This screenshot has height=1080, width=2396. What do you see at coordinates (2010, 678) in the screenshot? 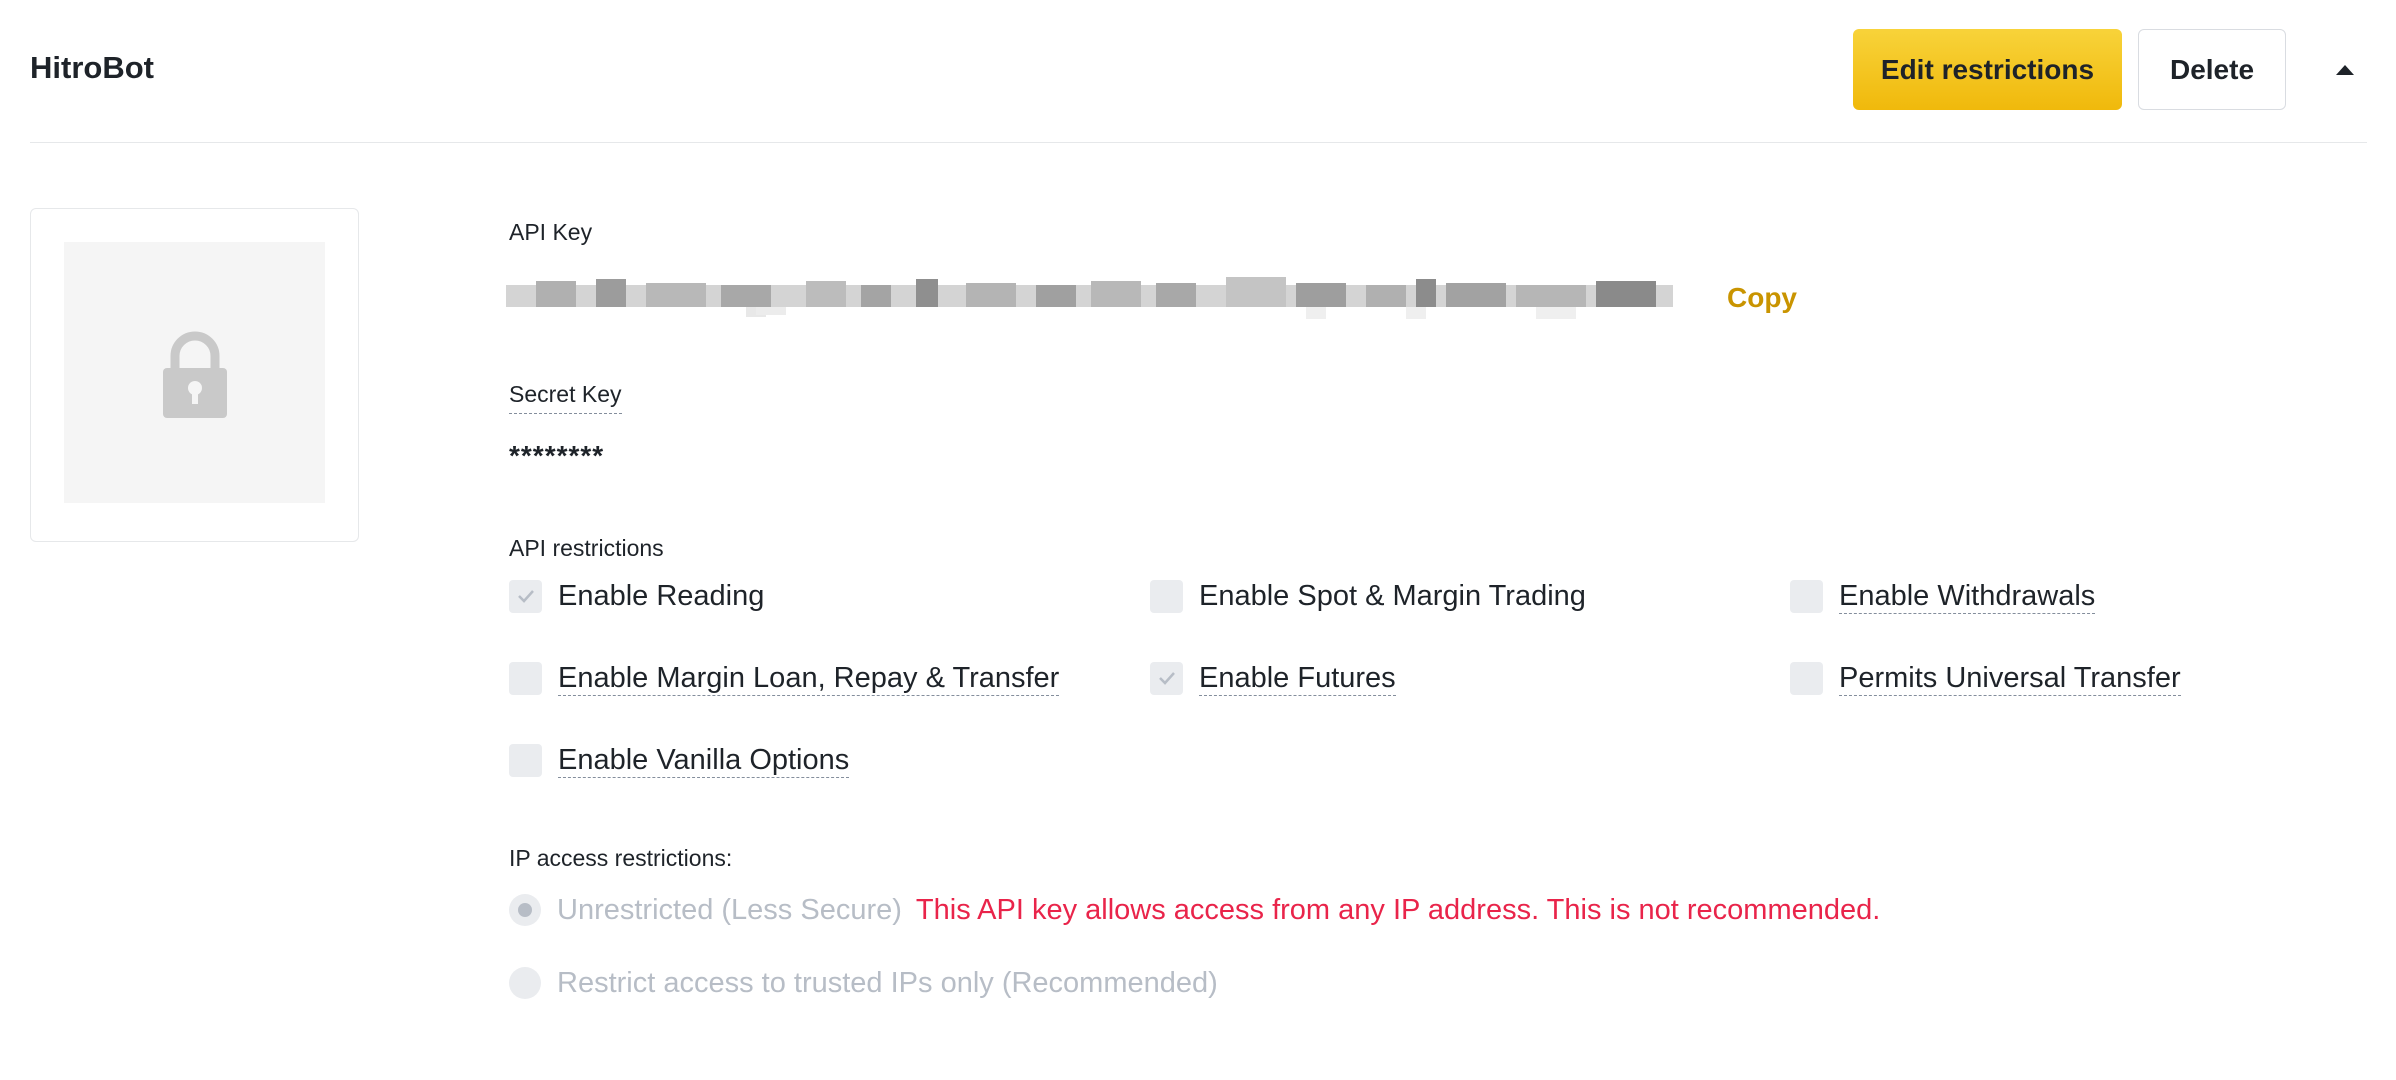
I see `checkbox-label: Permits Universal Transfer` at bounding box center [2010, 678].